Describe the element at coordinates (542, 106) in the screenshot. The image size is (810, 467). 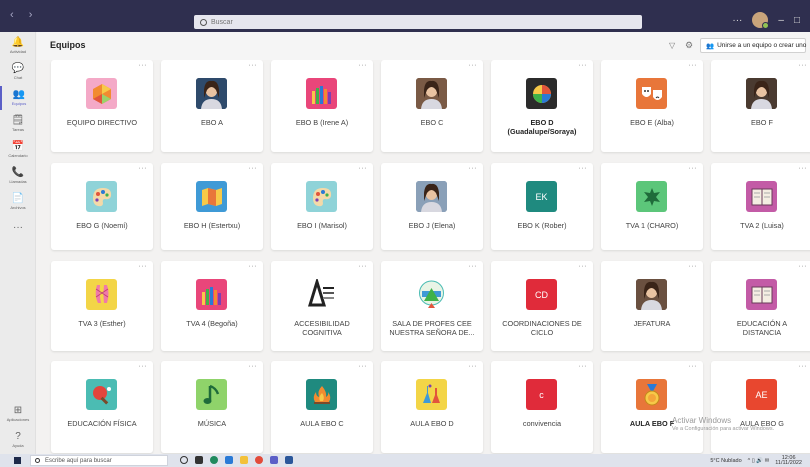
I see `team-card: ··· EBO D (Guadalupe/Soraya)` at that location.